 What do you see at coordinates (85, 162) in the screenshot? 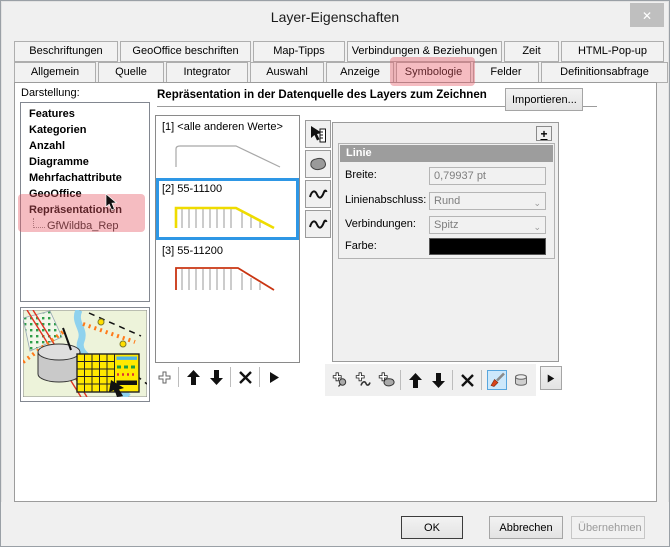
I see `sidebar-item-diagramme: Diagramme` at bounding box center [85, 162].